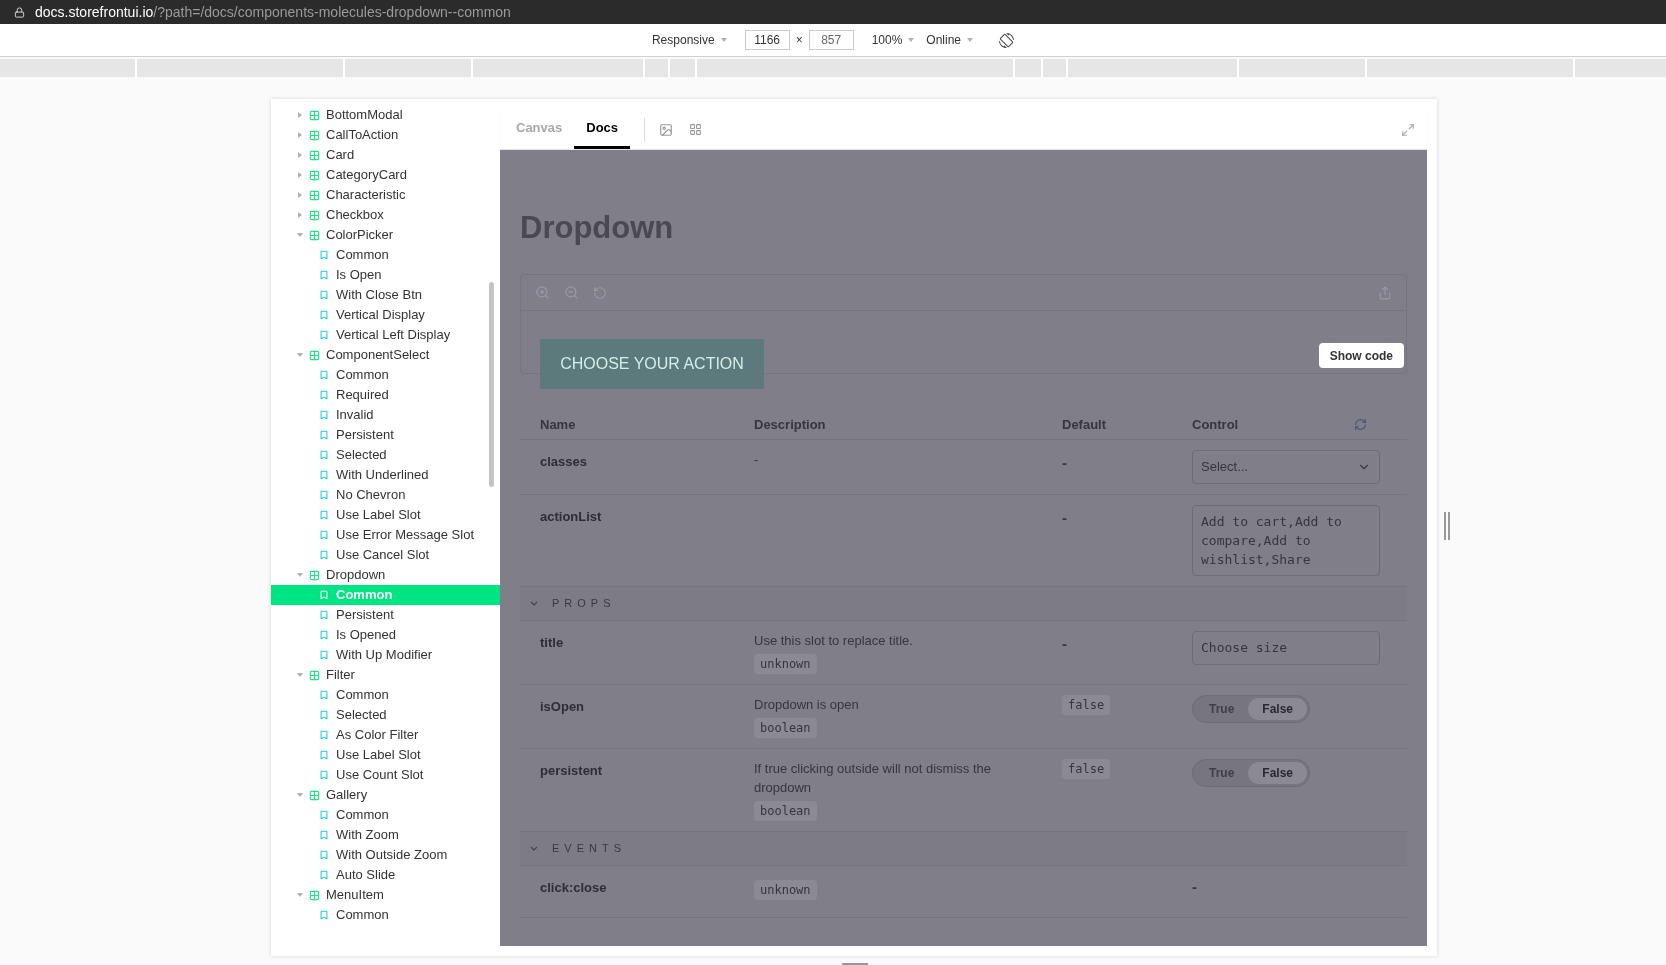  I want to click on share-icon, so click(1385, 292).